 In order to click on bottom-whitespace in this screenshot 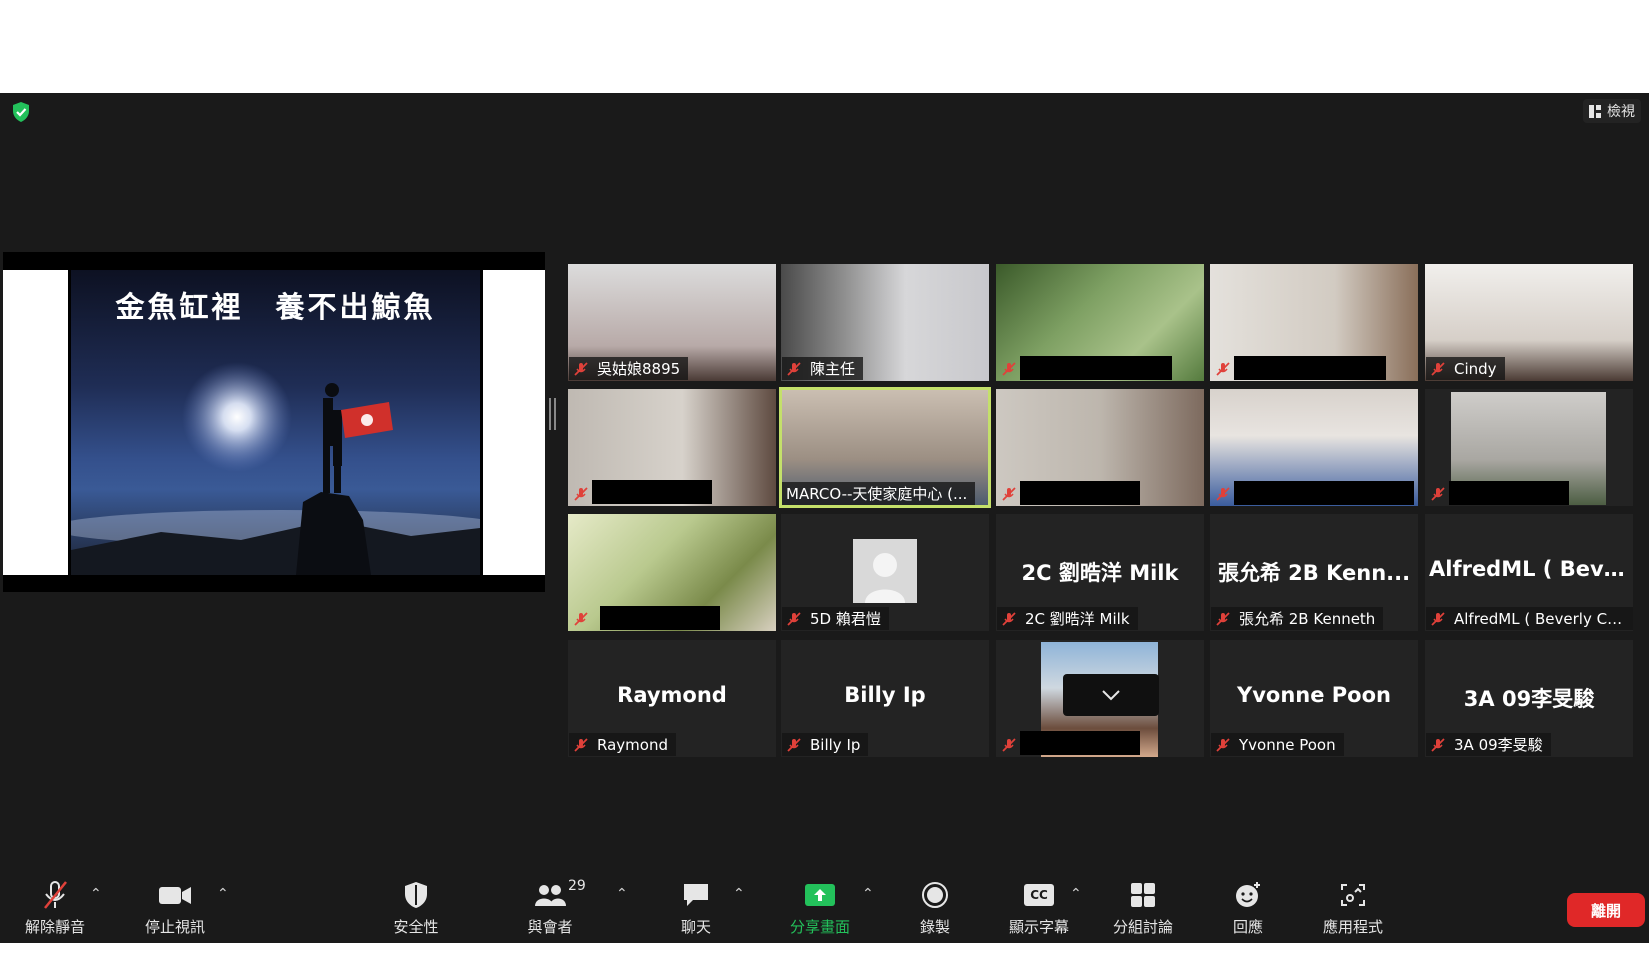, I will do `click(824, 951)`.